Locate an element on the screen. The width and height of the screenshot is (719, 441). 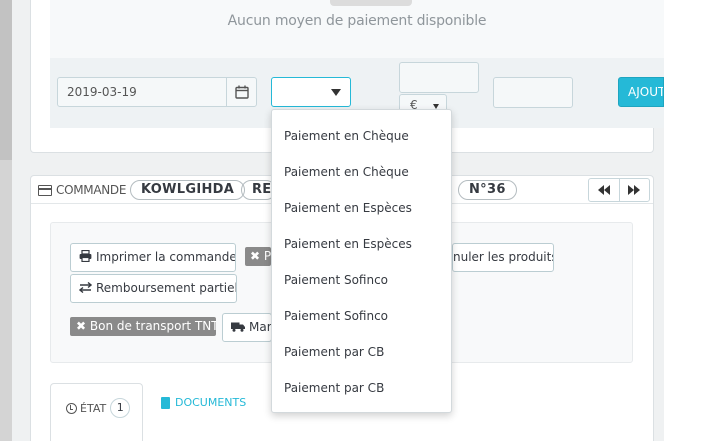
tab-status: ÉTAT 1 is located at coordinates (96, 412).